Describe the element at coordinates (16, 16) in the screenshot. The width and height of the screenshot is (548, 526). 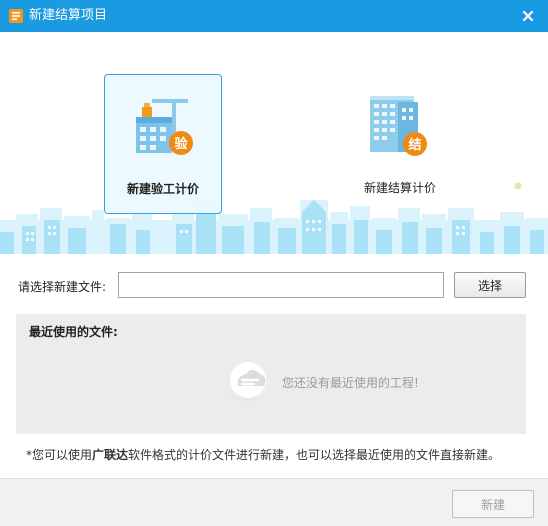
I see `app-icon` at that location.